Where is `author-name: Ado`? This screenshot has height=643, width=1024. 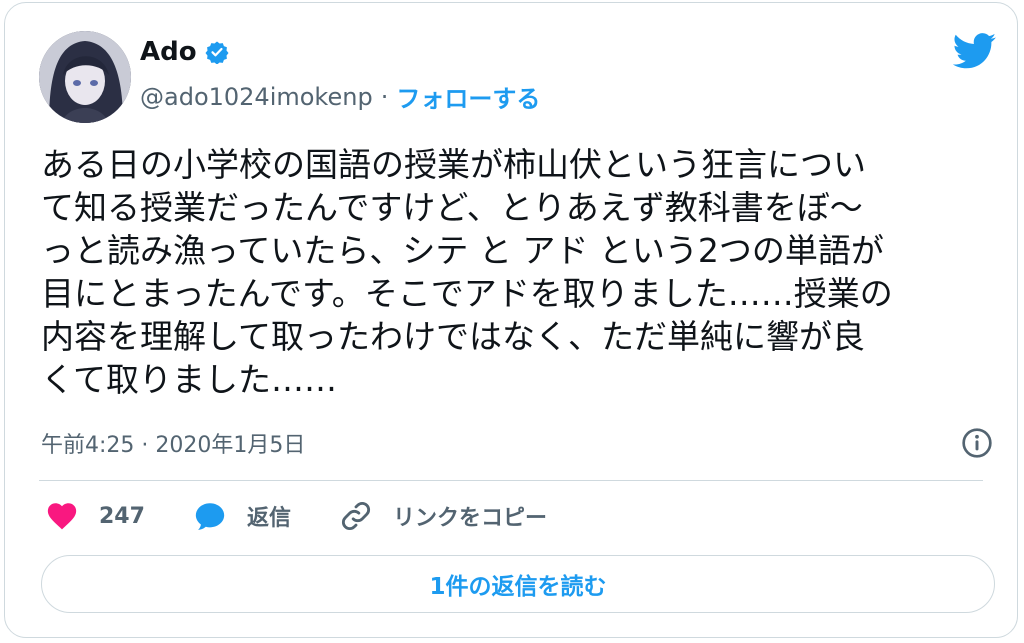
author-name: Ado is located at coordinates (168, 52).